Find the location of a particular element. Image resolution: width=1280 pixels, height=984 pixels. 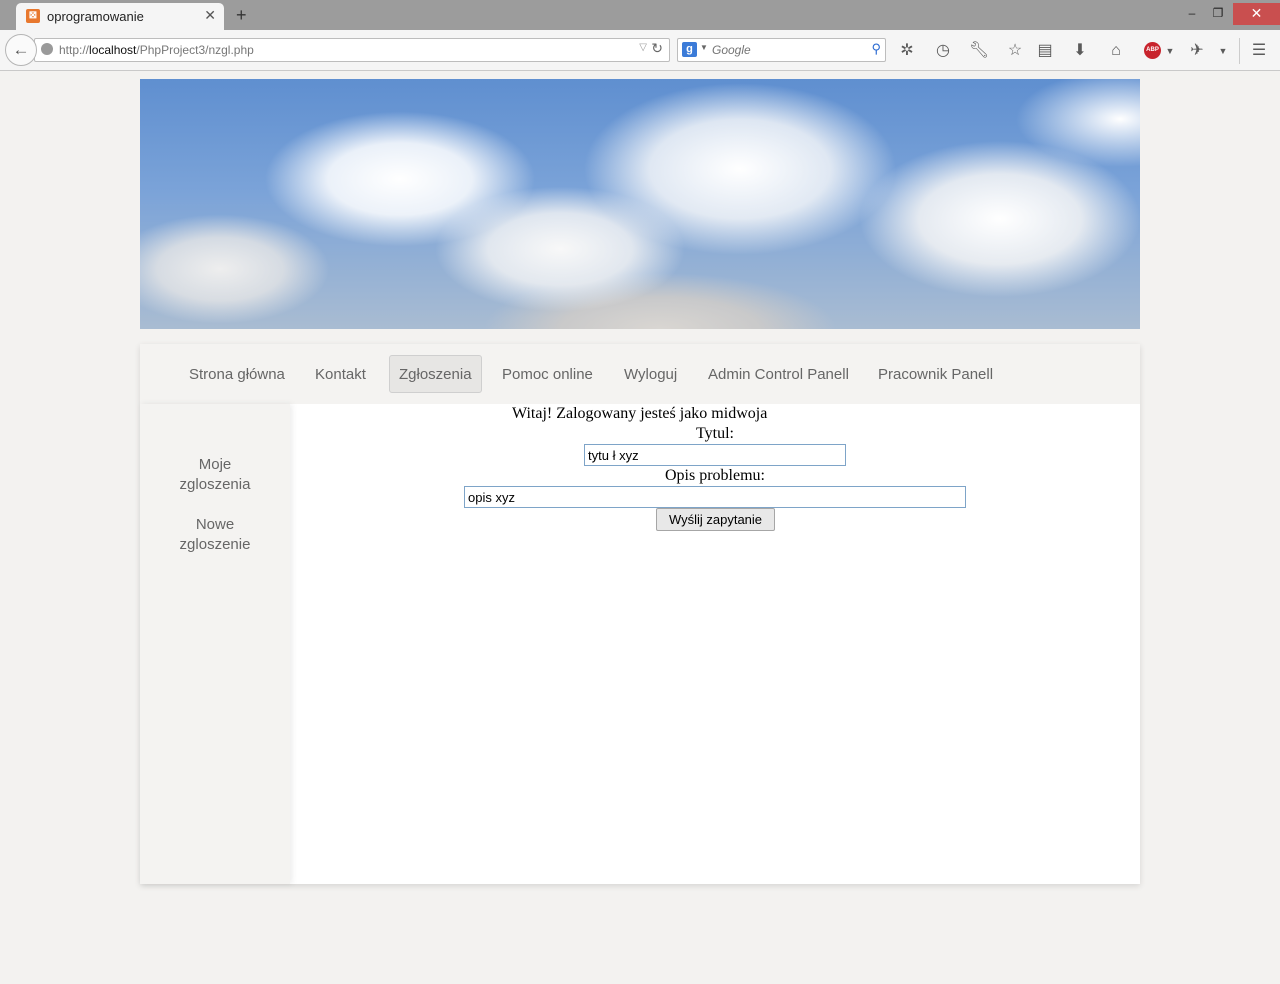

url-host: localhost is located at coordinates (113, 50).